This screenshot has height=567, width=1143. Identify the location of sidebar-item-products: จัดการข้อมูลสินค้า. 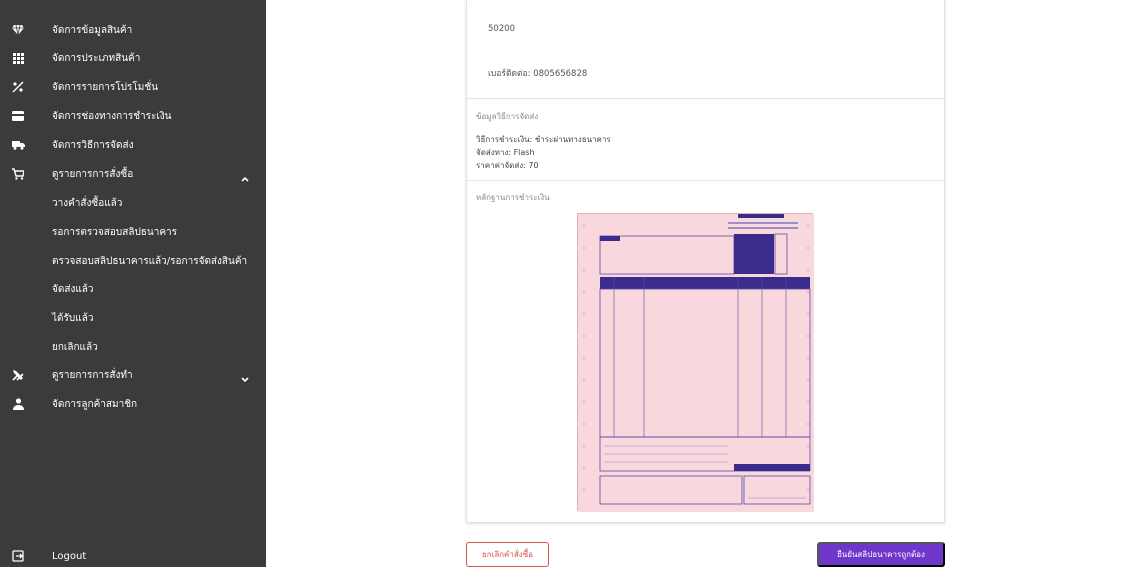
(133, 30).